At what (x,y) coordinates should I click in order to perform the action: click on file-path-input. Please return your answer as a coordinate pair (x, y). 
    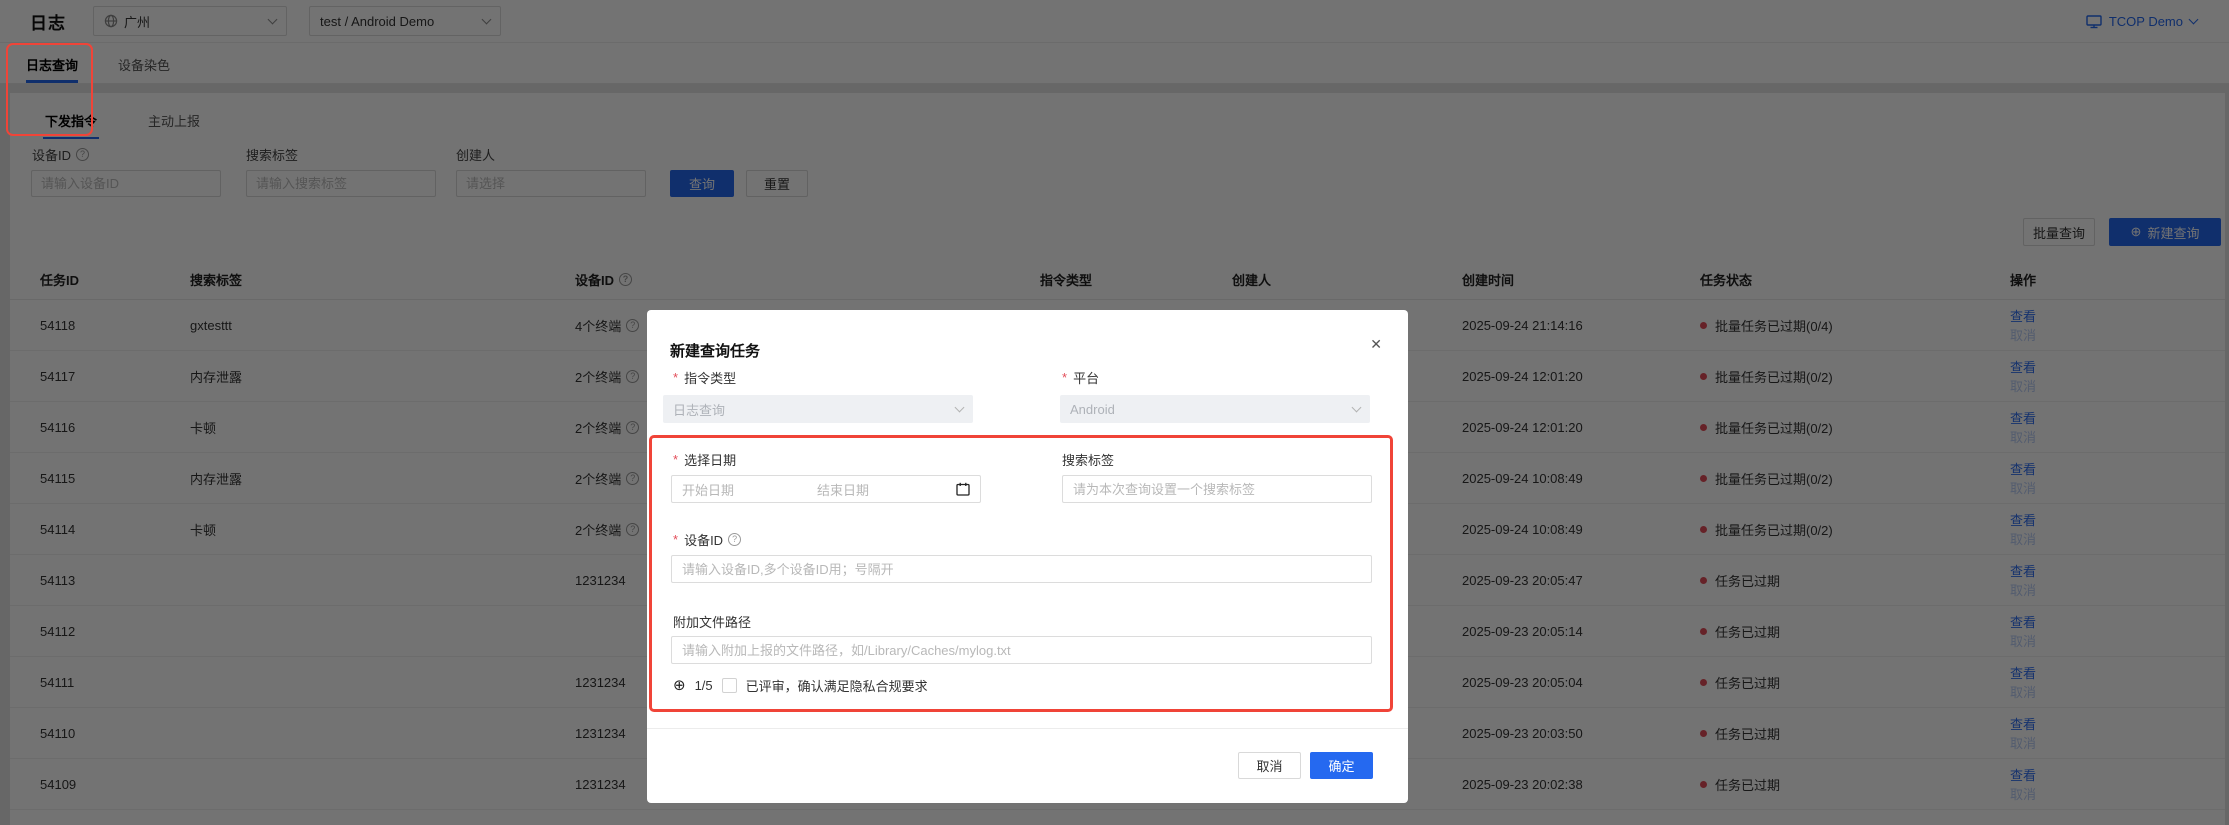
    Looking at the image, I should click on (1021, 650).